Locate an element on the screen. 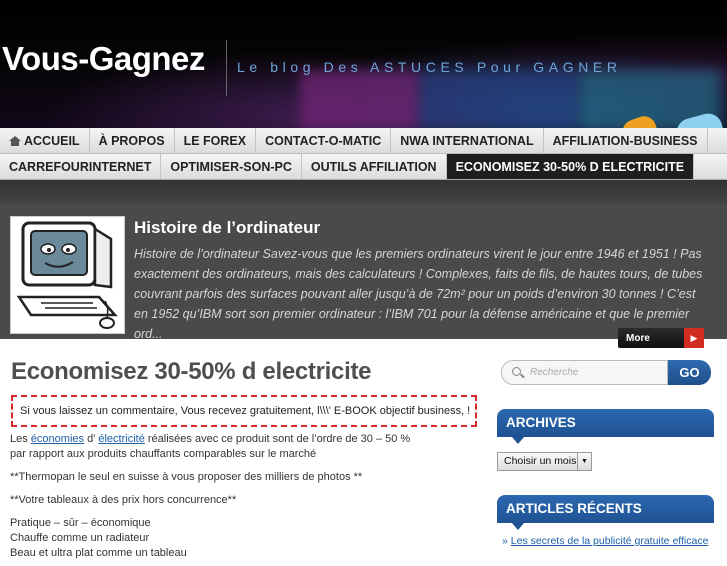 This screenshot has width=727, height=566. search-placeholder: Recherche is located at coordinates (554, 372).